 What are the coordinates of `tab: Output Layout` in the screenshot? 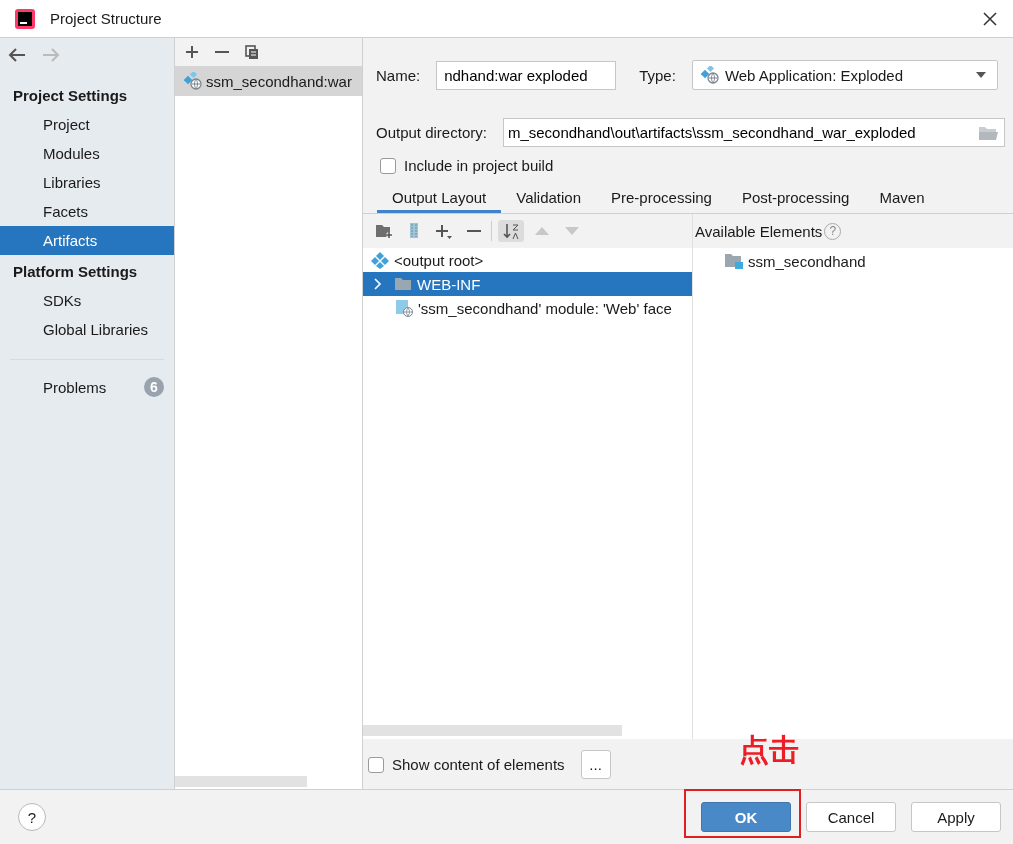 It's located at (439, 200).